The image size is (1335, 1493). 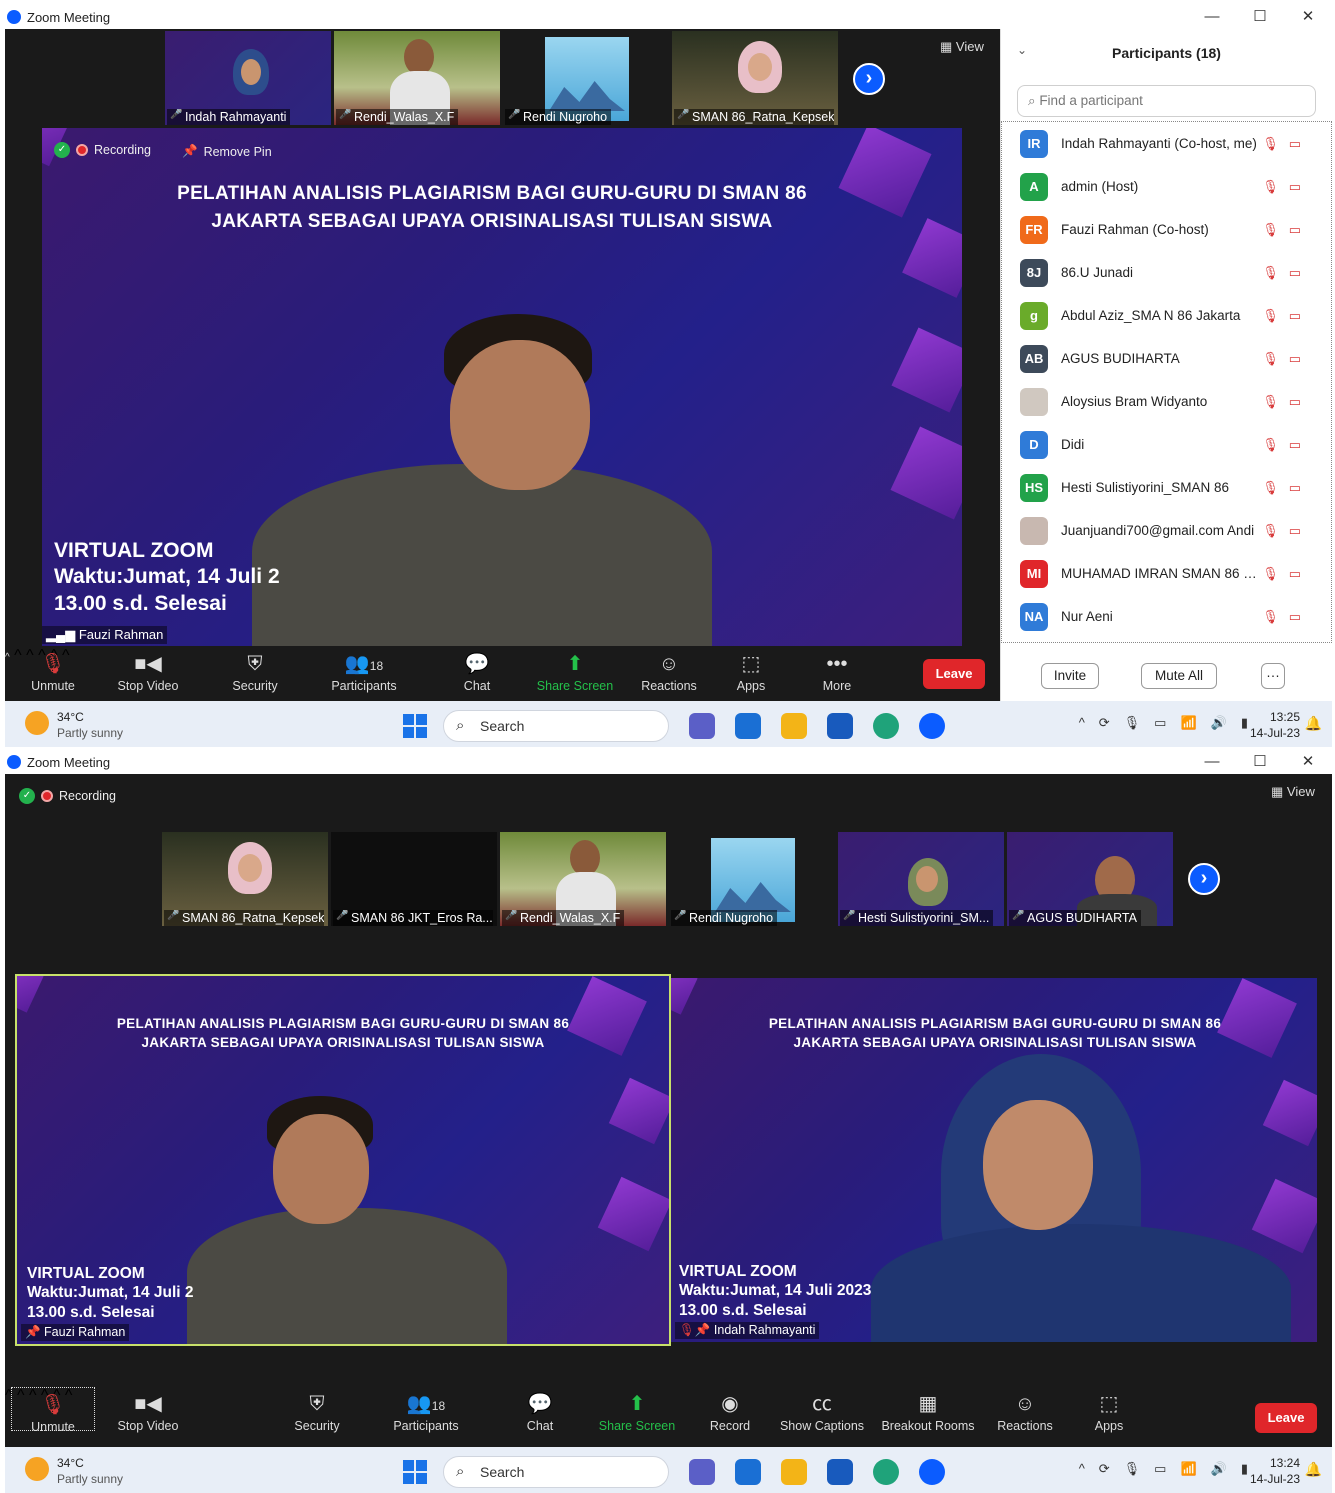 I want to click on video-thumbnail: AGUS BUDIHARTA, so click(x=1090, y=879).